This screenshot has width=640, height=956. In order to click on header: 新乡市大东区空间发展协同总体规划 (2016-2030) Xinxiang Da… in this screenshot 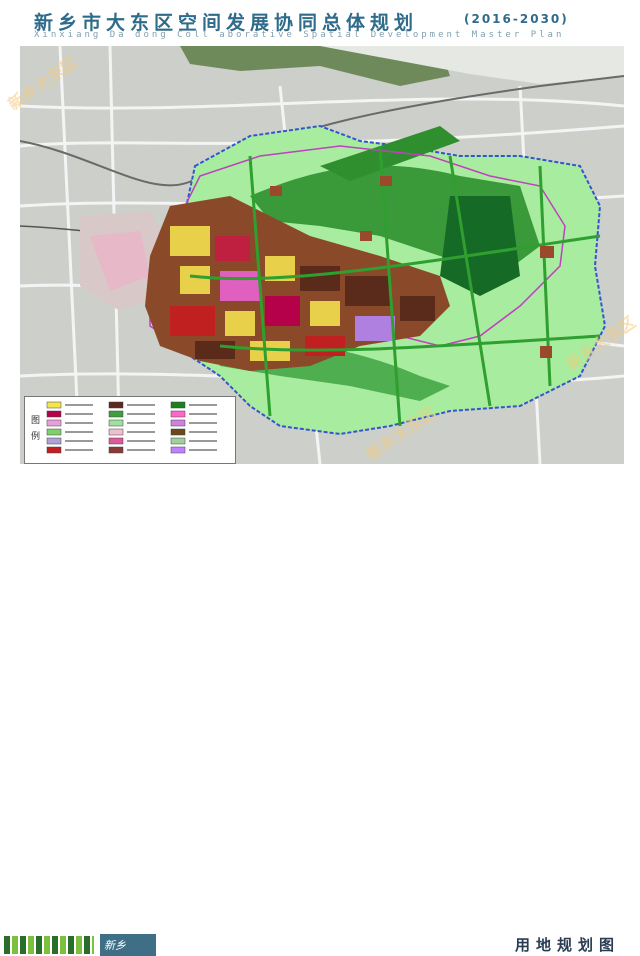, I will do `click(320, 23)`.